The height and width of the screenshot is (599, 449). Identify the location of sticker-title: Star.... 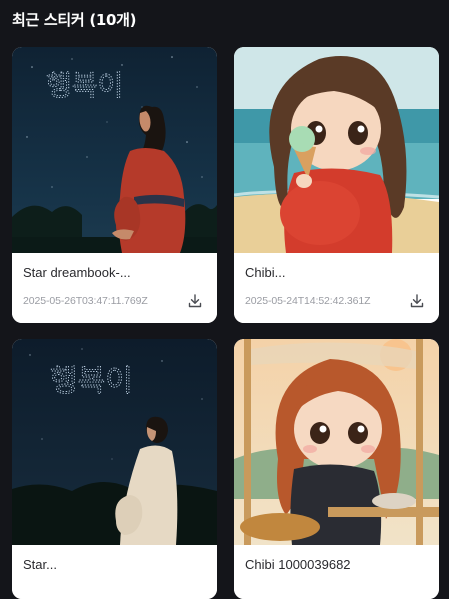
(40, 564).